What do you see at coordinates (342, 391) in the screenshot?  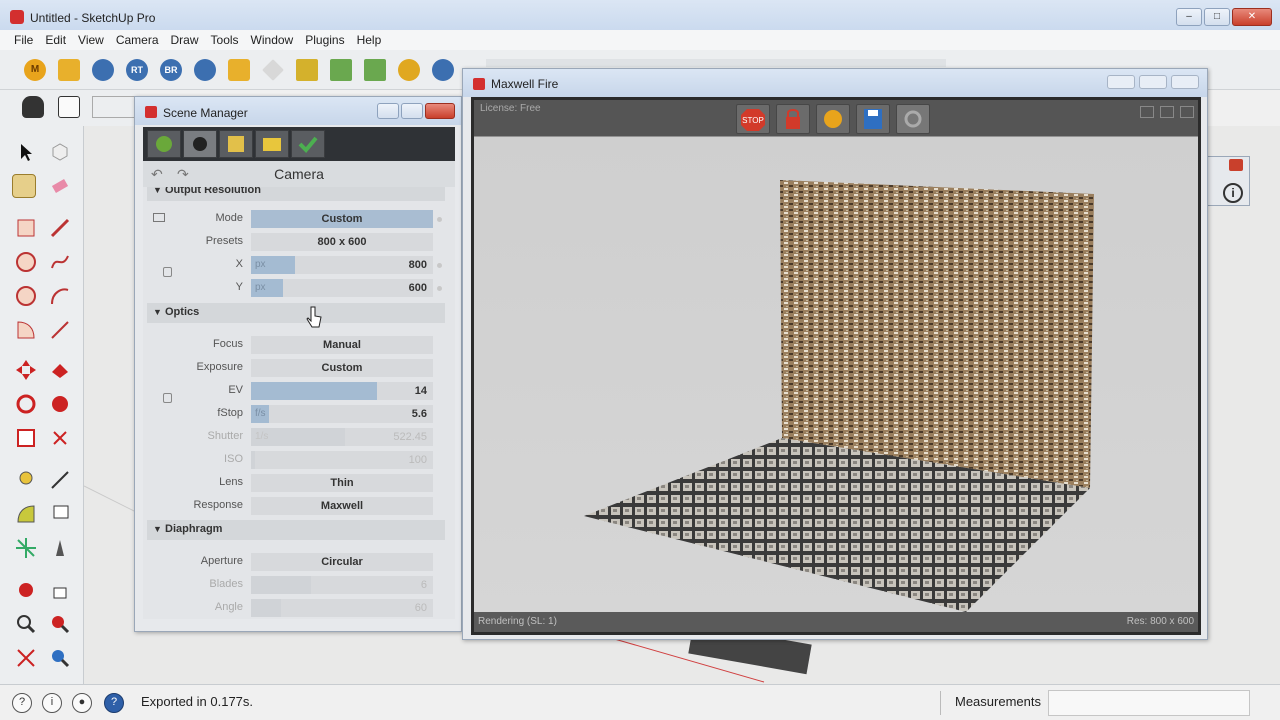 I see `ev-slider: 14` at bounding box center [342, 391].